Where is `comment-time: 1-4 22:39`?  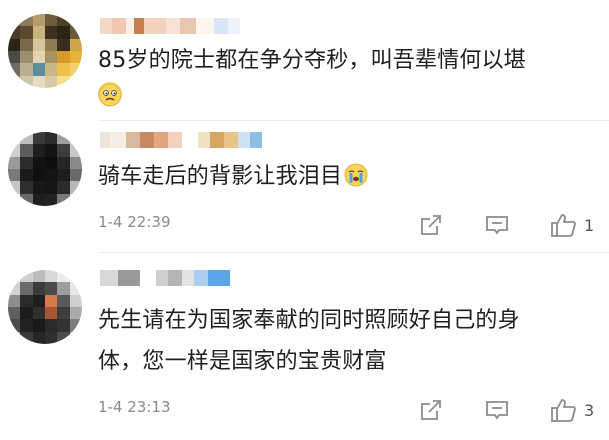
comment-time: 1-4 22:39 is located at coordinates (134, 222).